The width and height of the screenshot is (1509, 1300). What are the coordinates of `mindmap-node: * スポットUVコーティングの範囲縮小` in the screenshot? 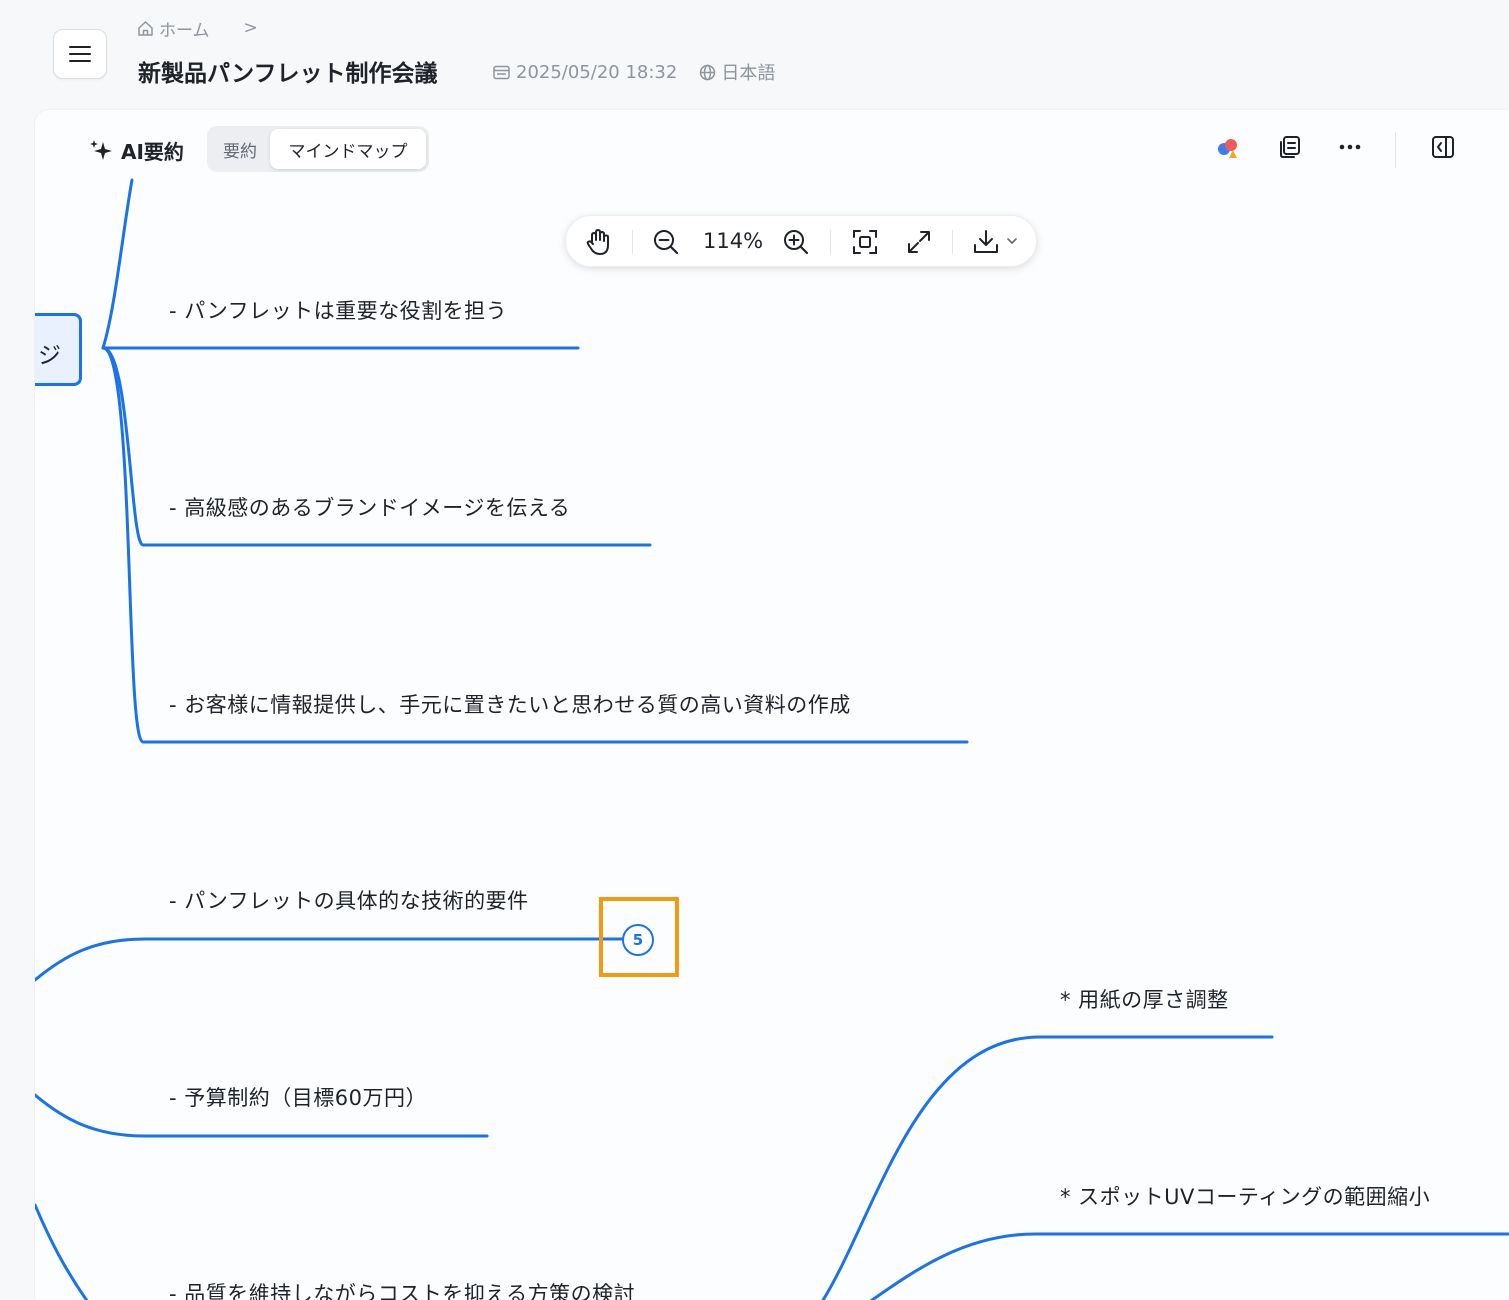 It's located at (1245, 1196).